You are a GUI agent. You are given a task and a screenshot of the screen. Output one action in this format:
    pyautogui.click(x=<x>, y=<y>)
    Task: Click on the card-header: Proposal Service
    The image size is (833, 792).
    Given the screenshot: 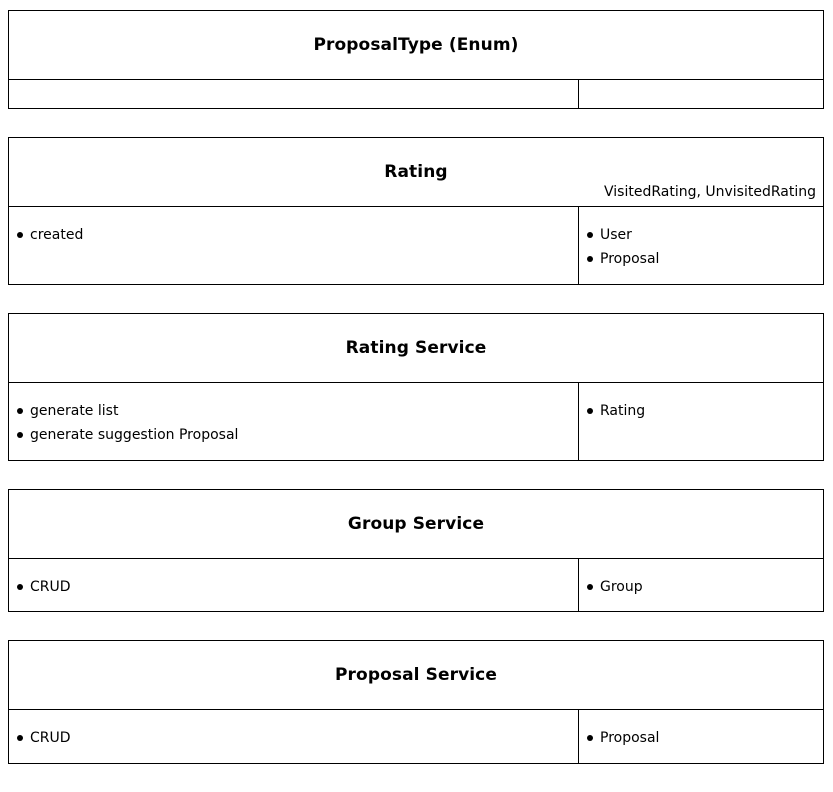 What is the action you would take?
    pyautogui.click(x=416, y=675)
    